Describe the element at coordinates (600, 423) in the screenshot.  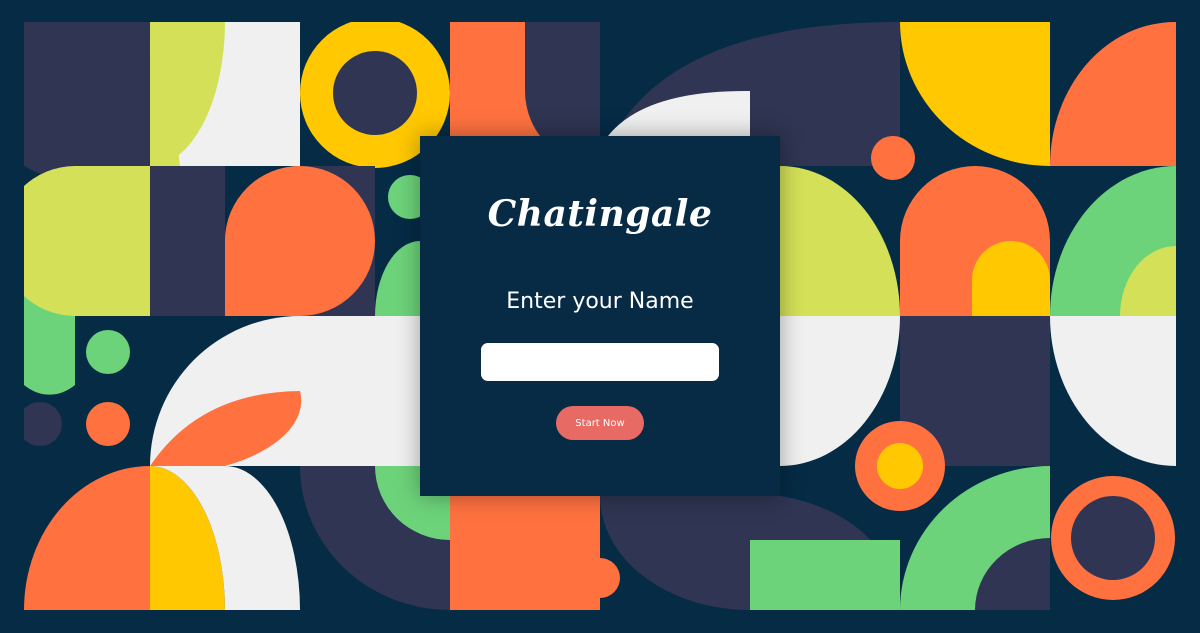
I see `start-now-button: Start Now` at that location.